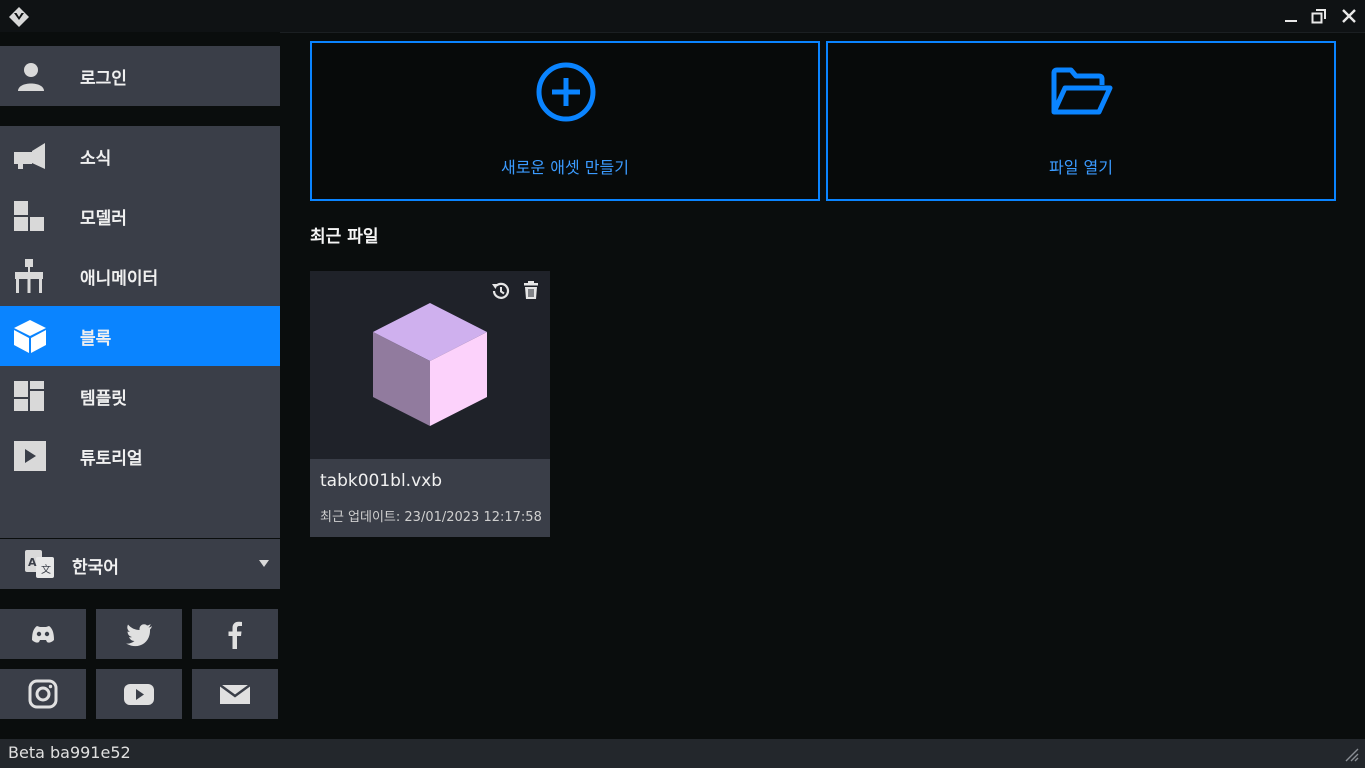 The image size is (1365, 768). I want to click on new-asset-label: 새로운 애셋 만들기, so click(565, 167).